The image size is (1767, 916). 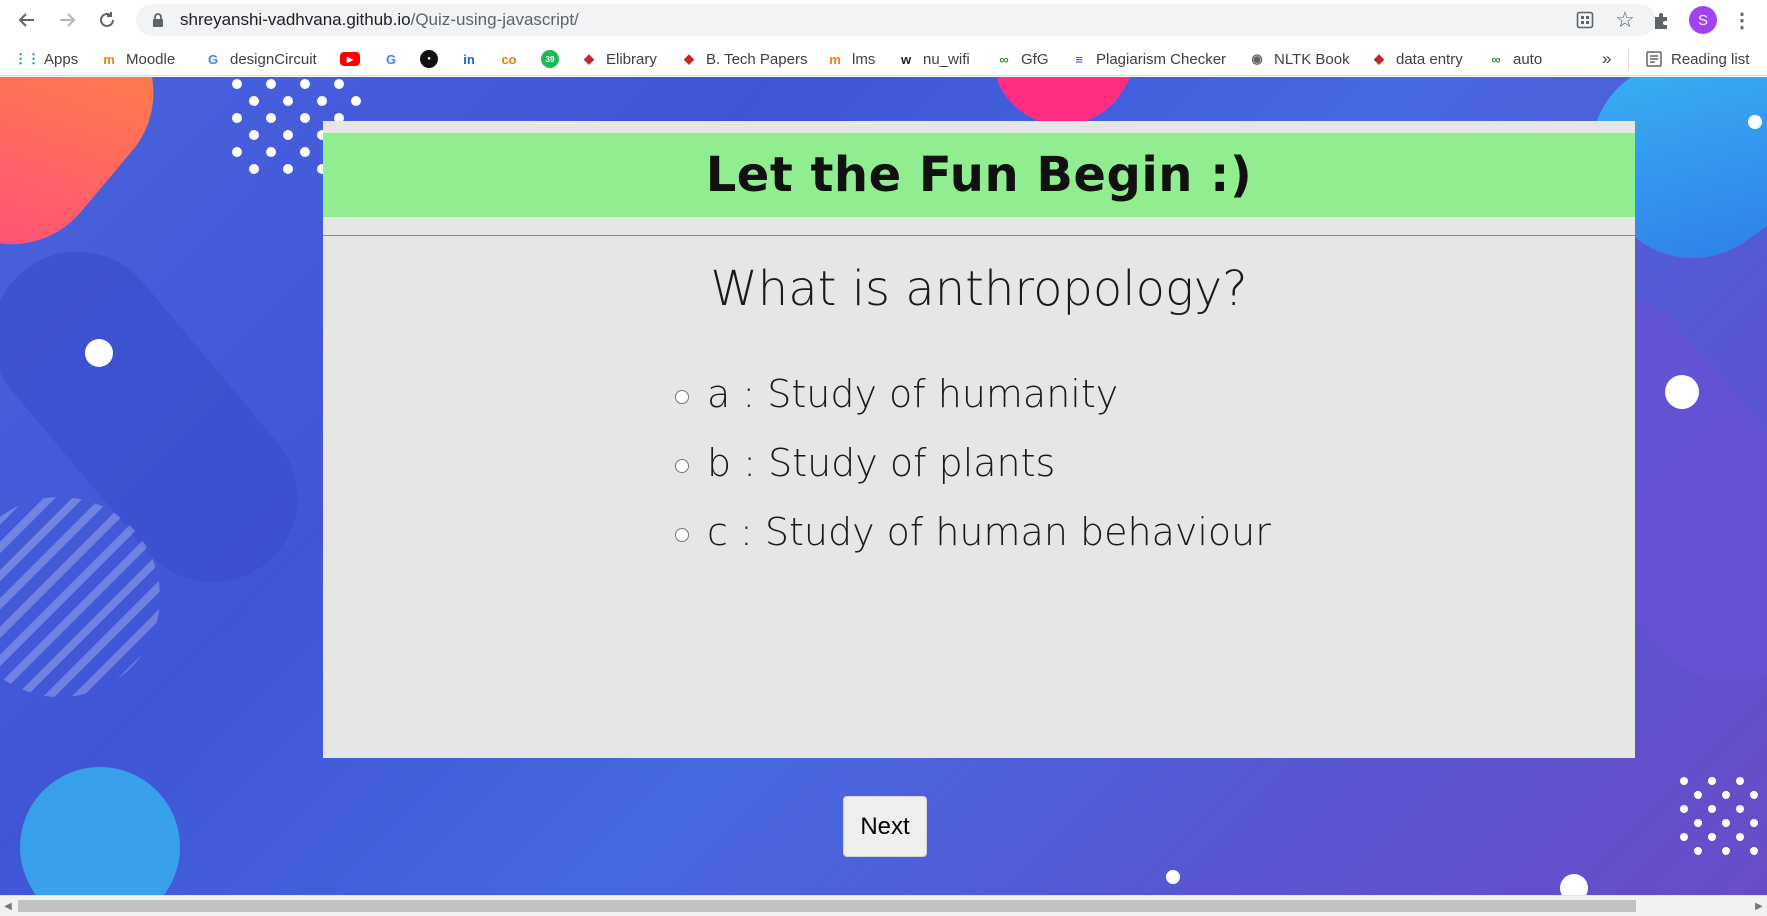 What do you see at coordinates (1079, 59) in the screenshot?
I see `plagiarism-icon: ≡` at bounding box center [1079, 59].